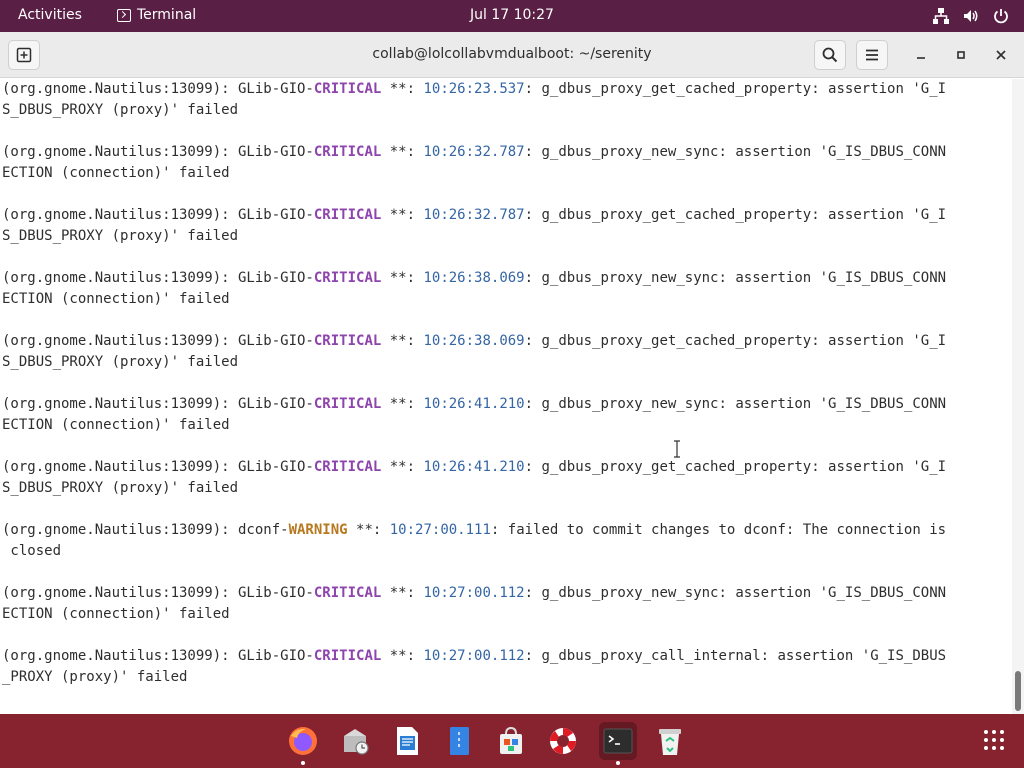 Image resolution: width=1024 pixels, height=768 pixels. I want to click on new-tab-icon, so click(24, 55).